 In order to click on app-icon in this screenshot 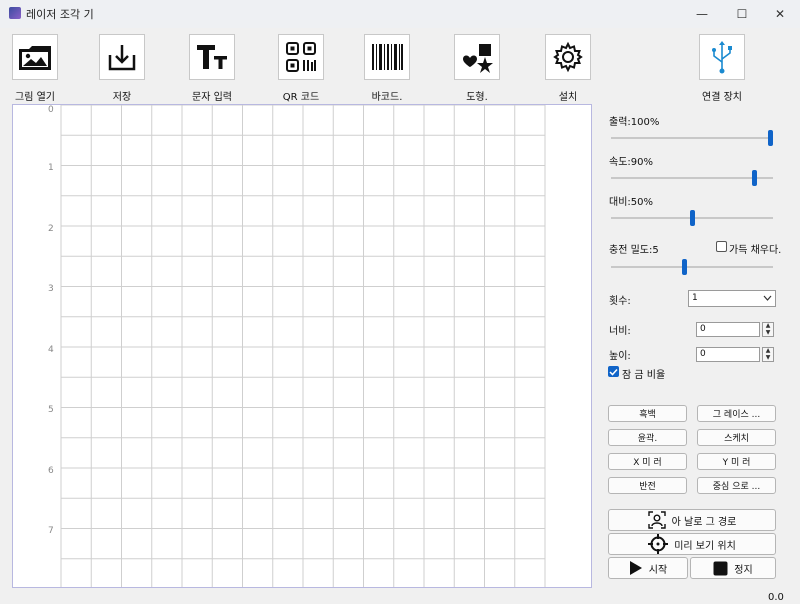, I will do `click(15, 13)`.